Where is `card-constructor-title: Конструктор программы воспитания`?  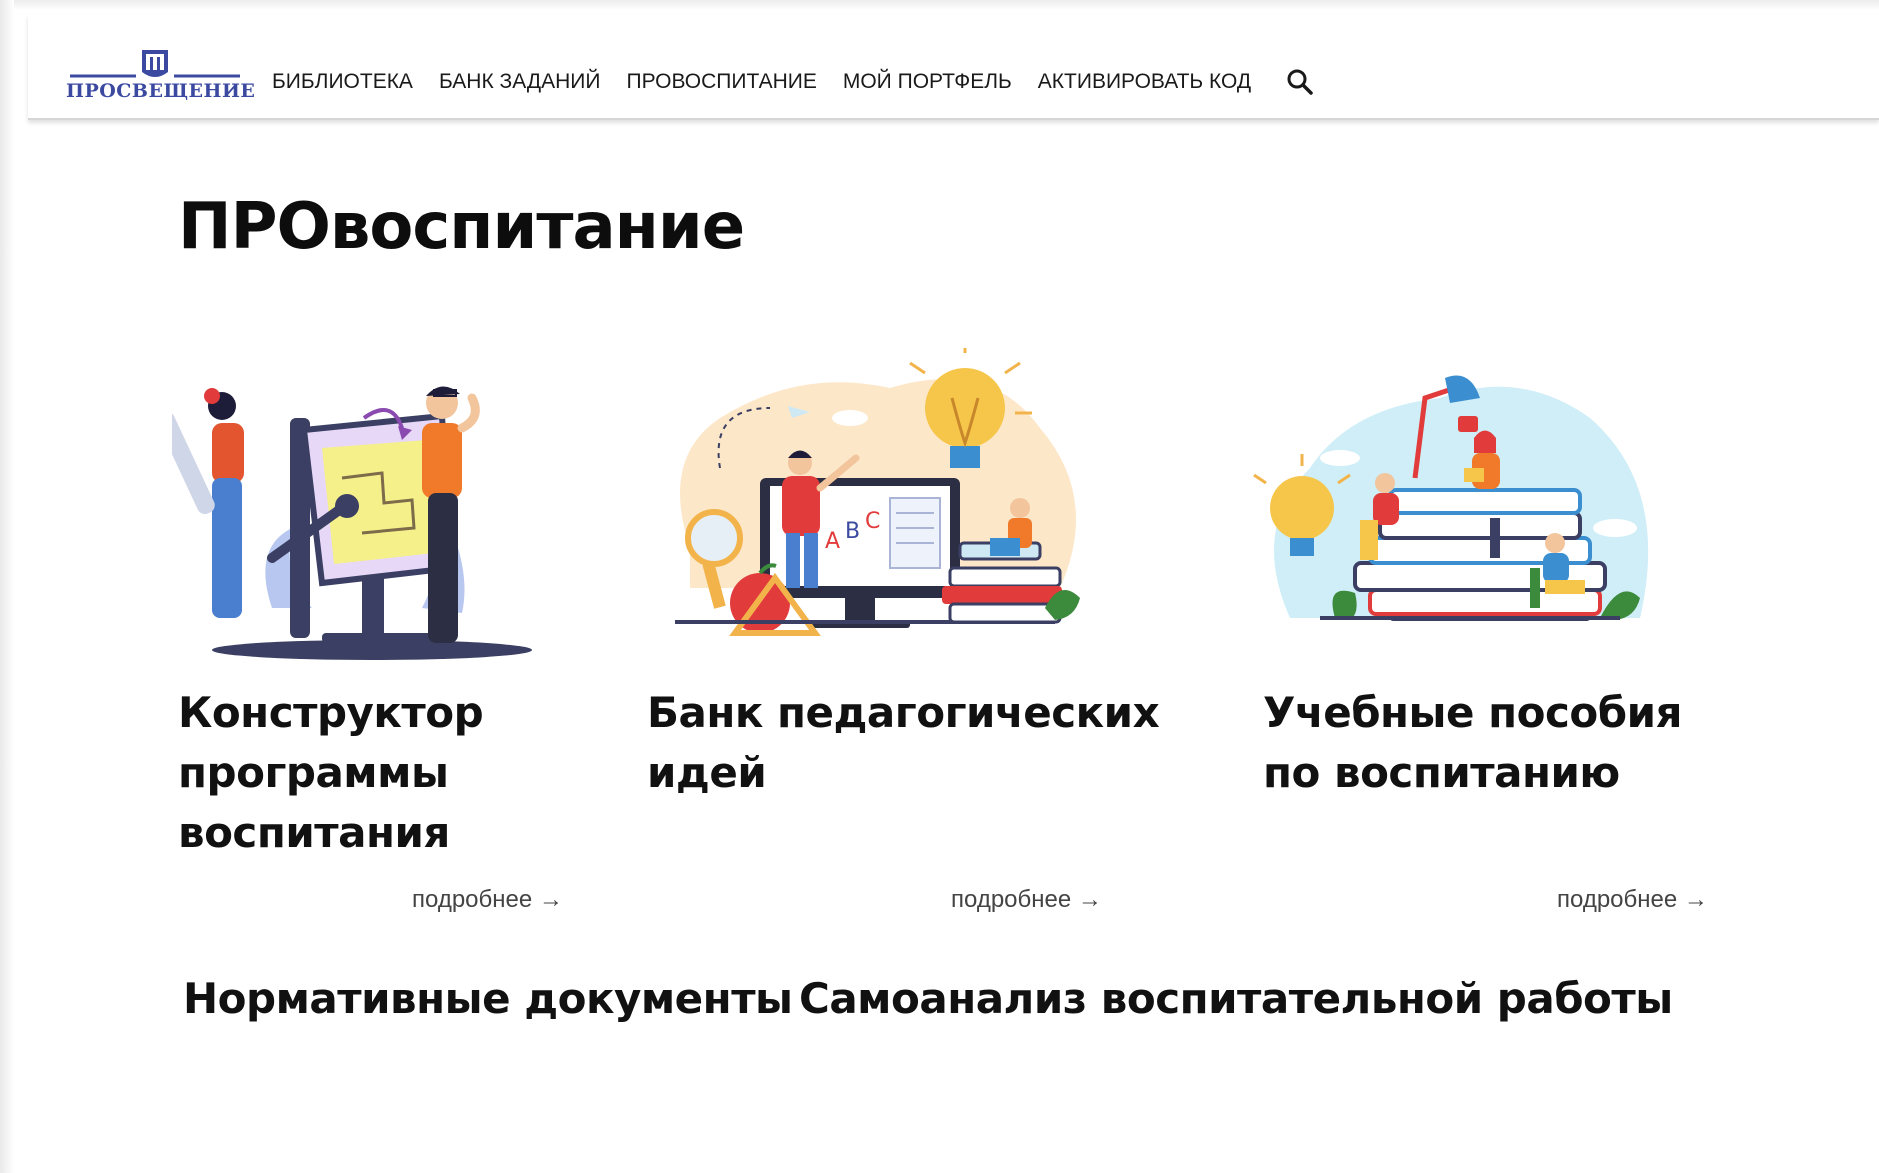
card-constructor-title: Конструктор программы воспитания is located at coordinates (393, 773).